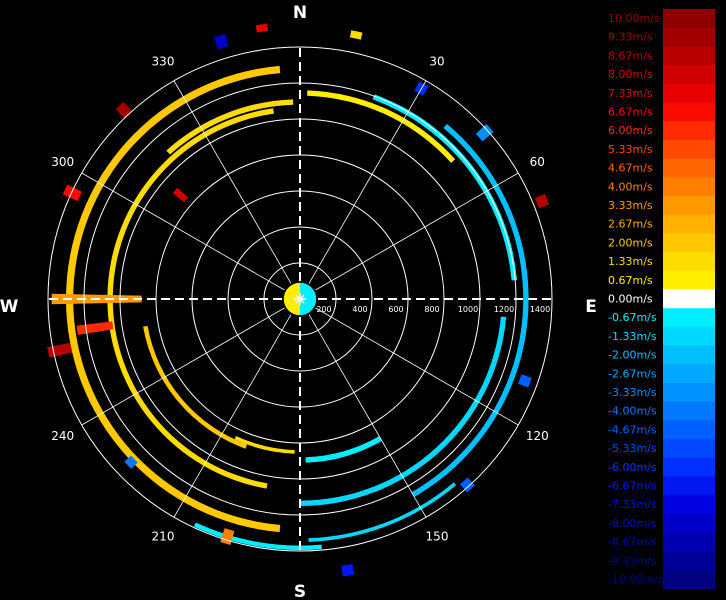 The width and height of the screenshot is (726, 600). Describe the element at coordinates (591, 307) in the screenshot. I see `compass-east: E` at that location.